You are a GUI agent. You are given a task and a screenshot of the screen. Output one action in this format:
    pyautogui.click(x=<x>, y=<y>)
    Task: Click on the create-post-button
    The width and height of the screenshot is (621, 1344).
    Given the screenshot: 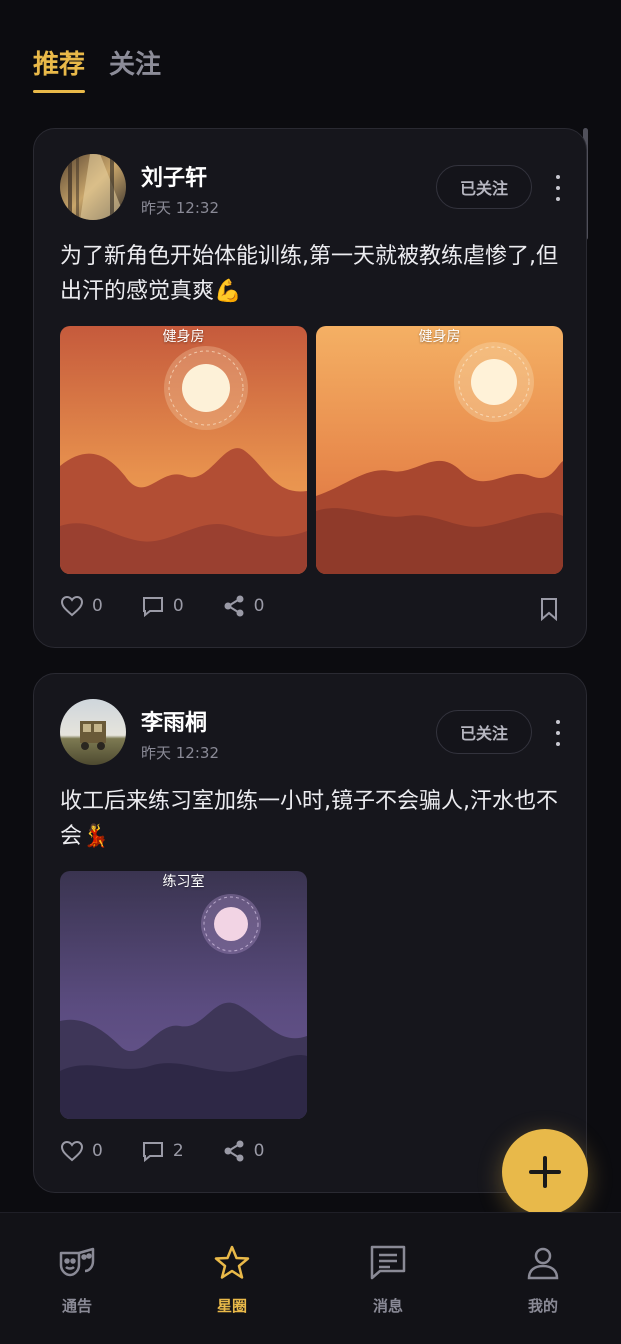 What is the action you would take?
    pyautogui.click(x=545, y=1172)
    